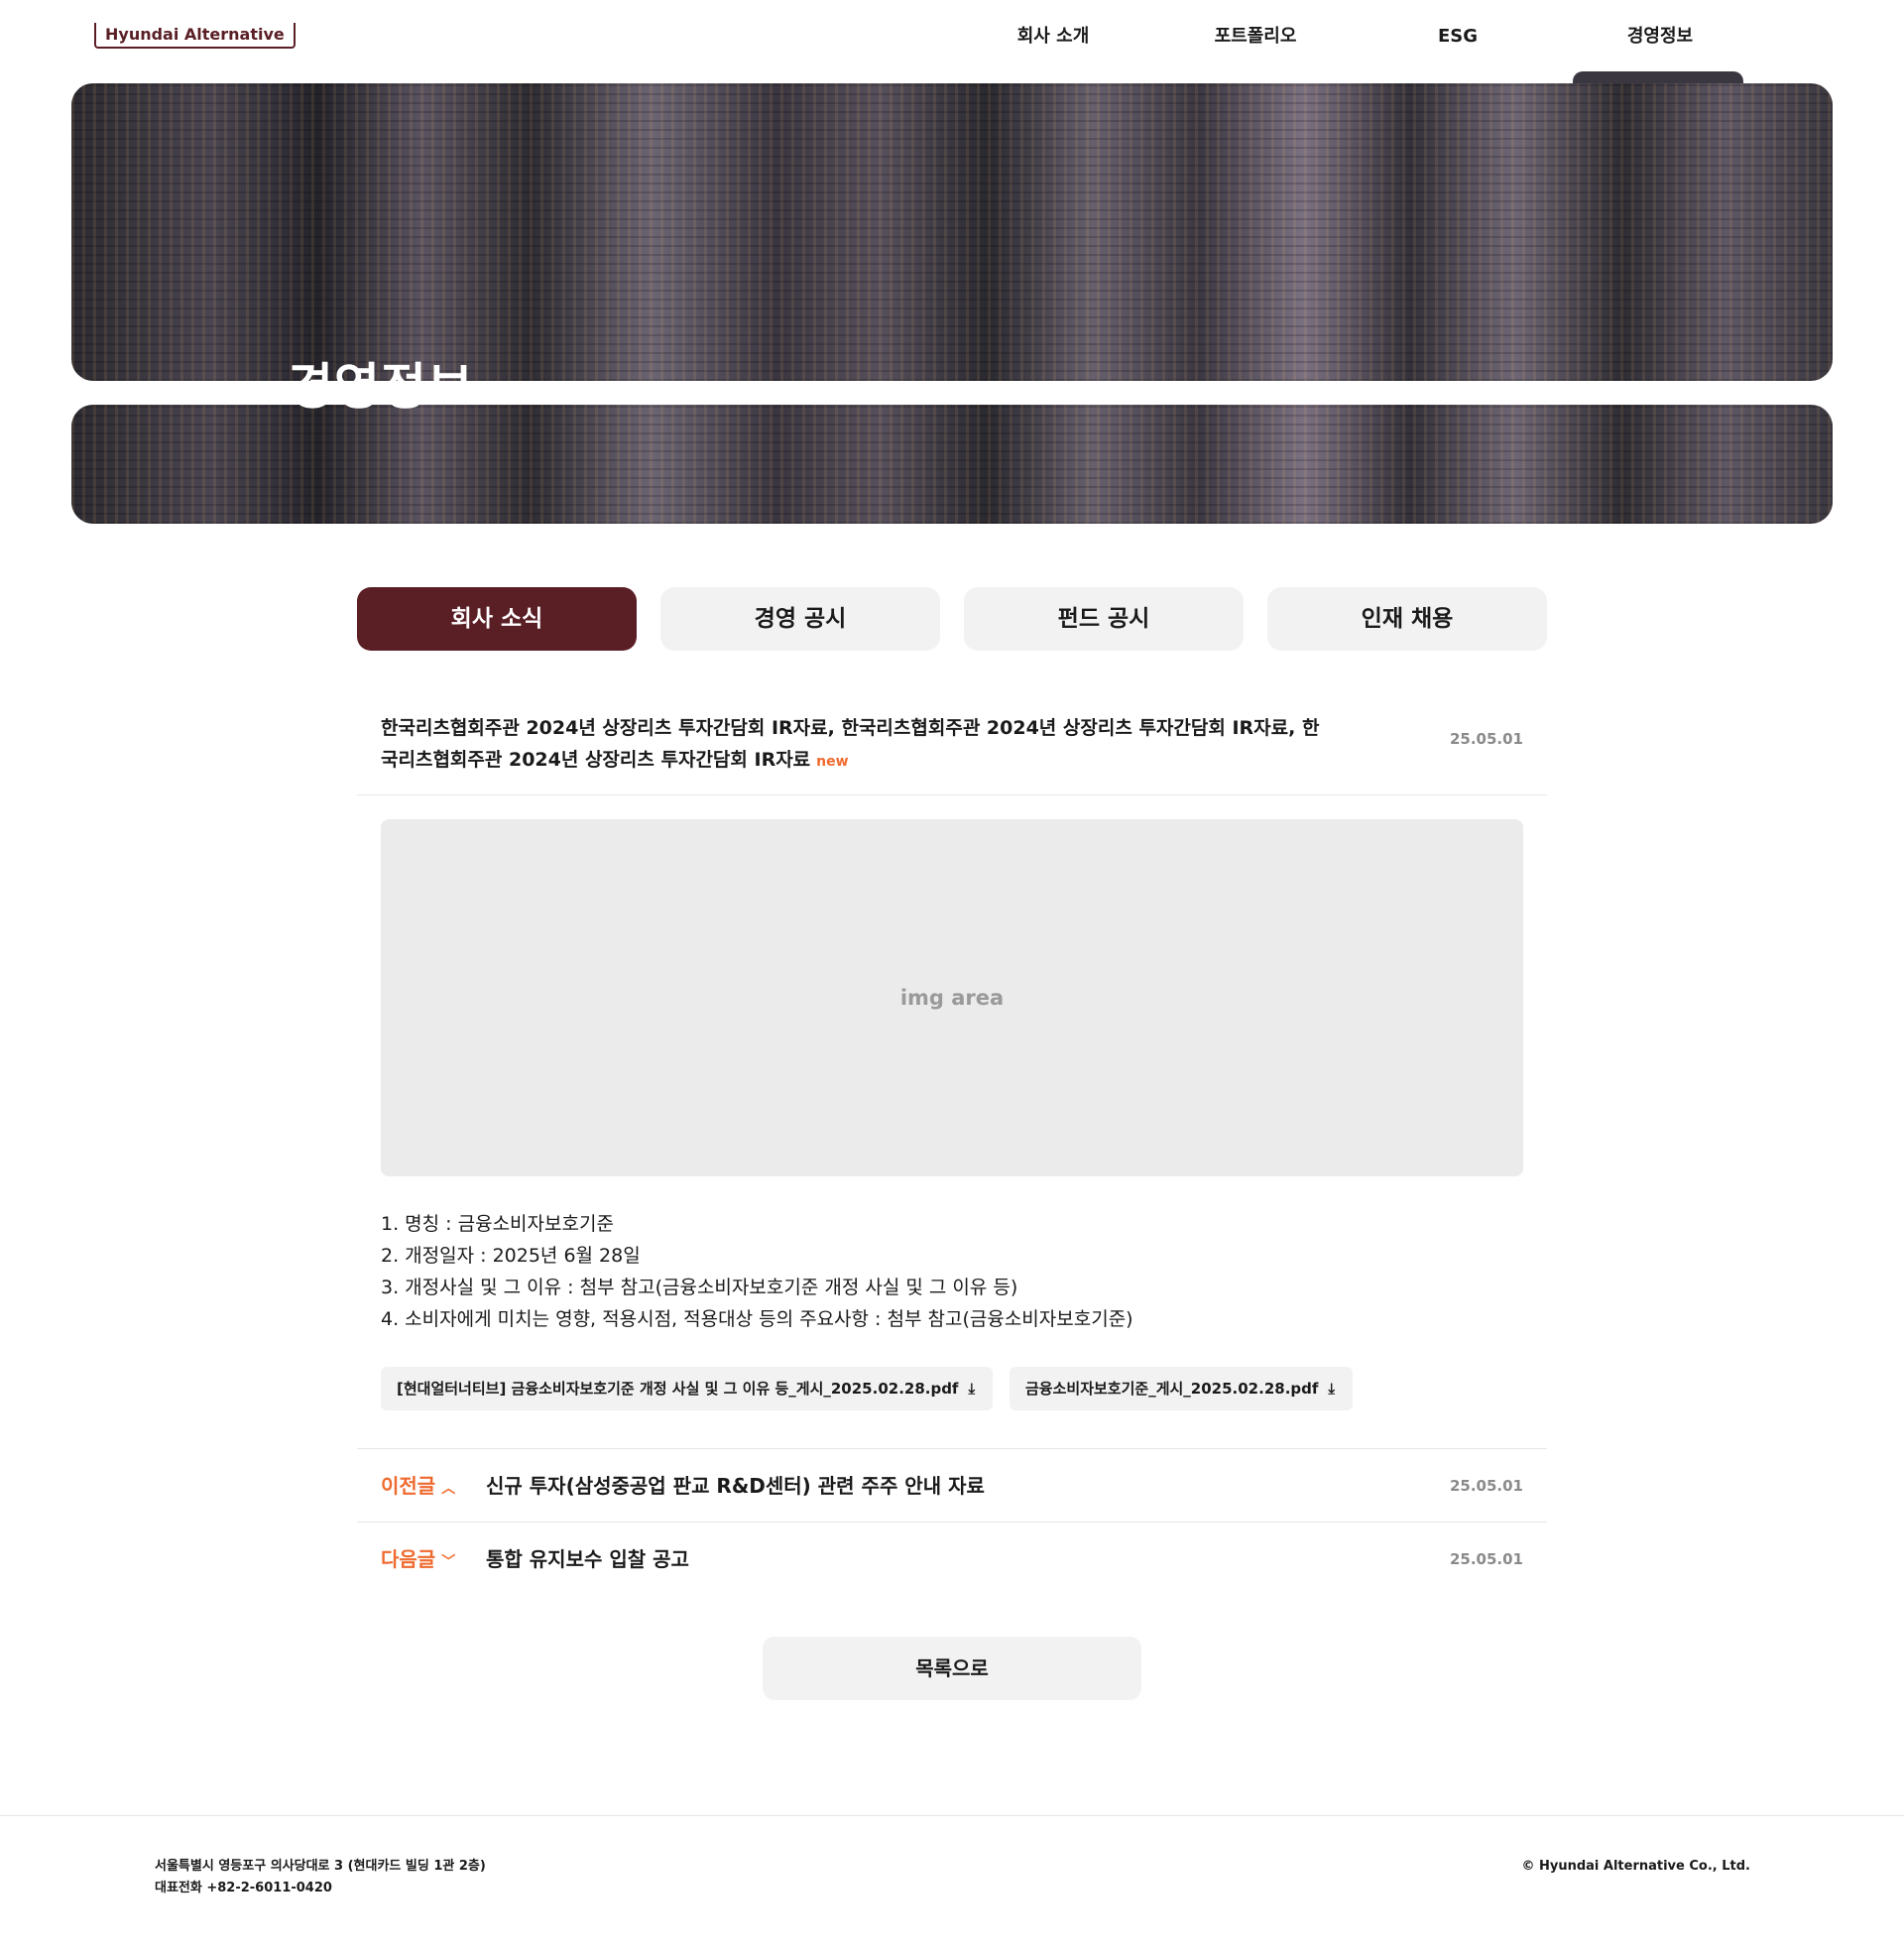  I want to click on article-image-placeholder: img area, so click(952, 997).